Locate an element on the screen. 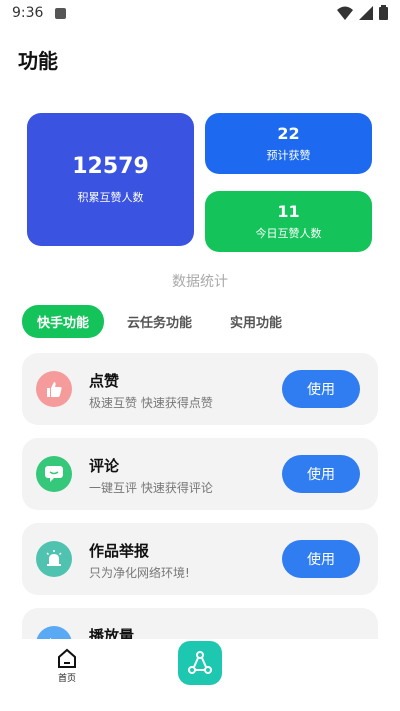  expected-likes-card: 22 预计获赞 is located at coordinates (288, 143).